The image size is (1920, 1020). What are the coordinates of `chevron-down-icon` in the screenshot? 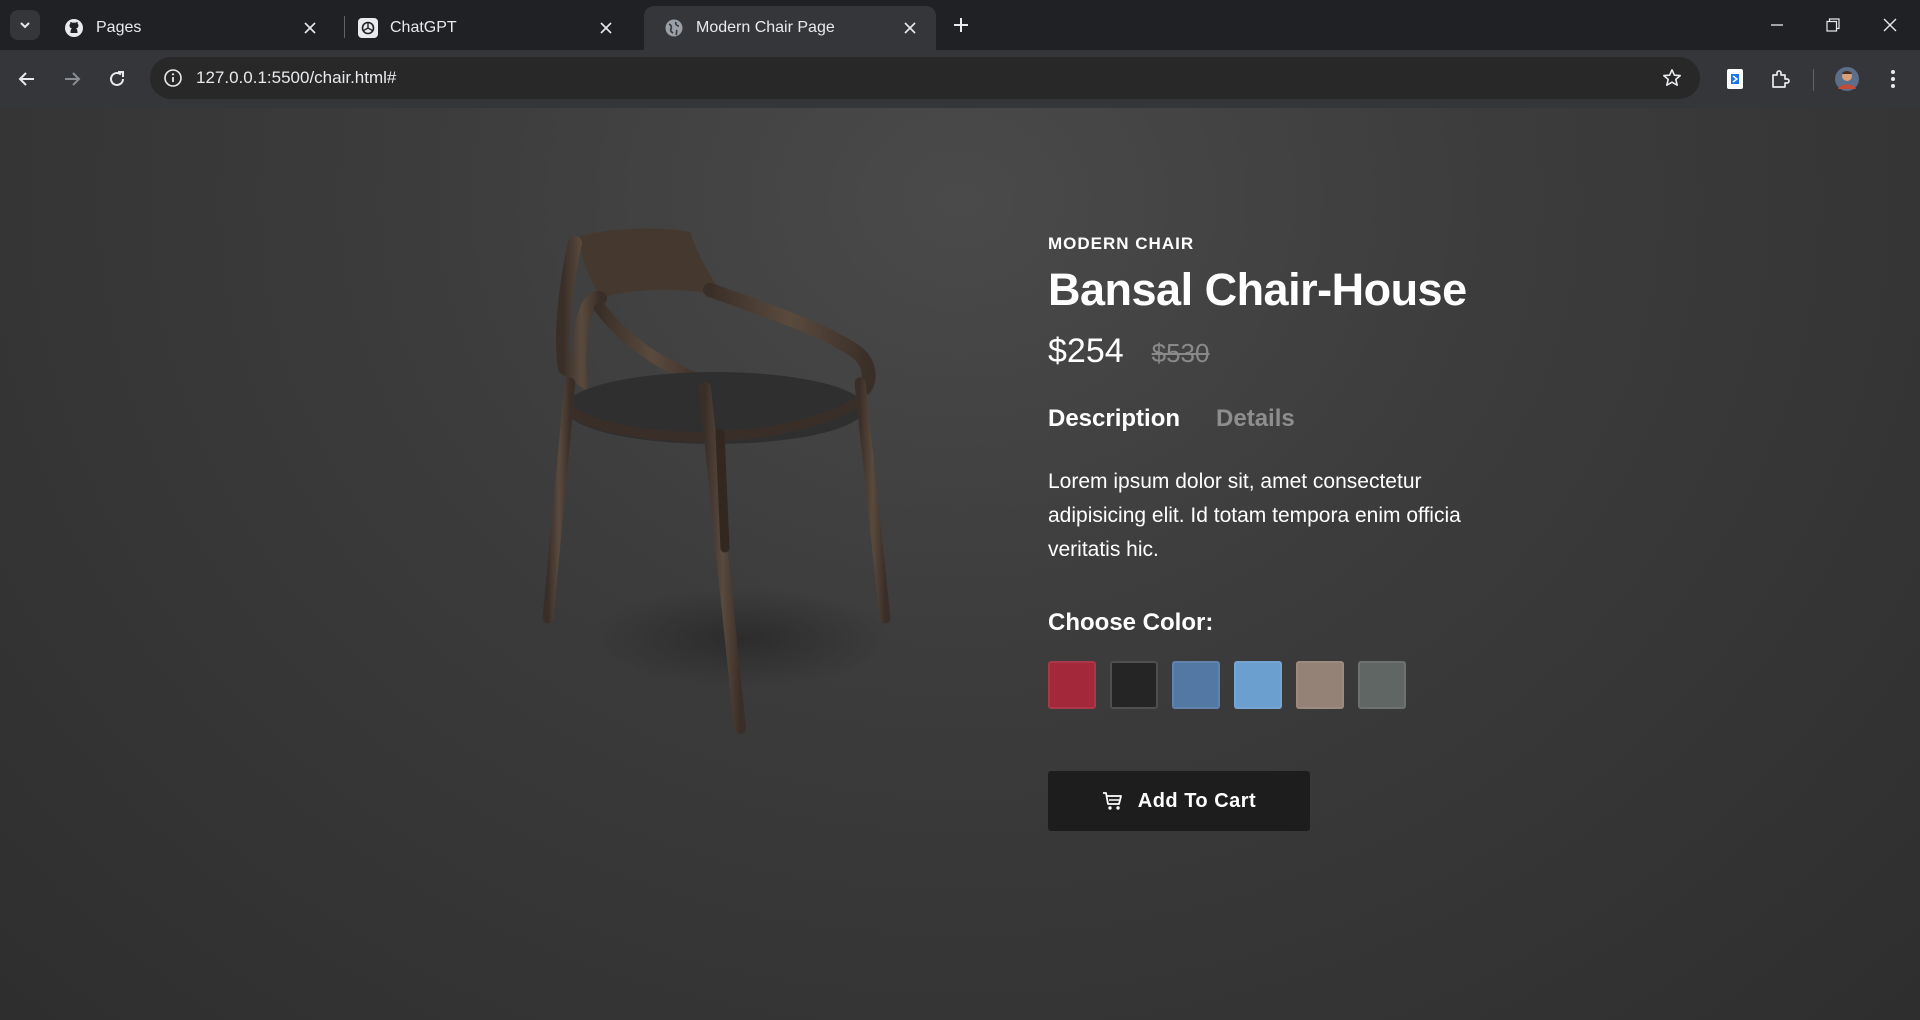 It's located at (25, 25).